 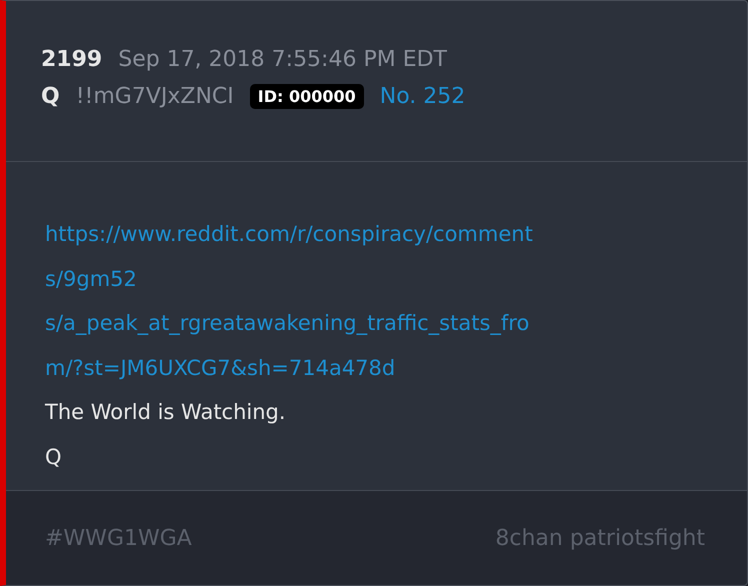 What do you see at coordinates (282, 59) in the screenshot?
I see `post-timestamp: Sep 17, 2018 7:55:46 PM EDT` at bounding box center [282, 59].